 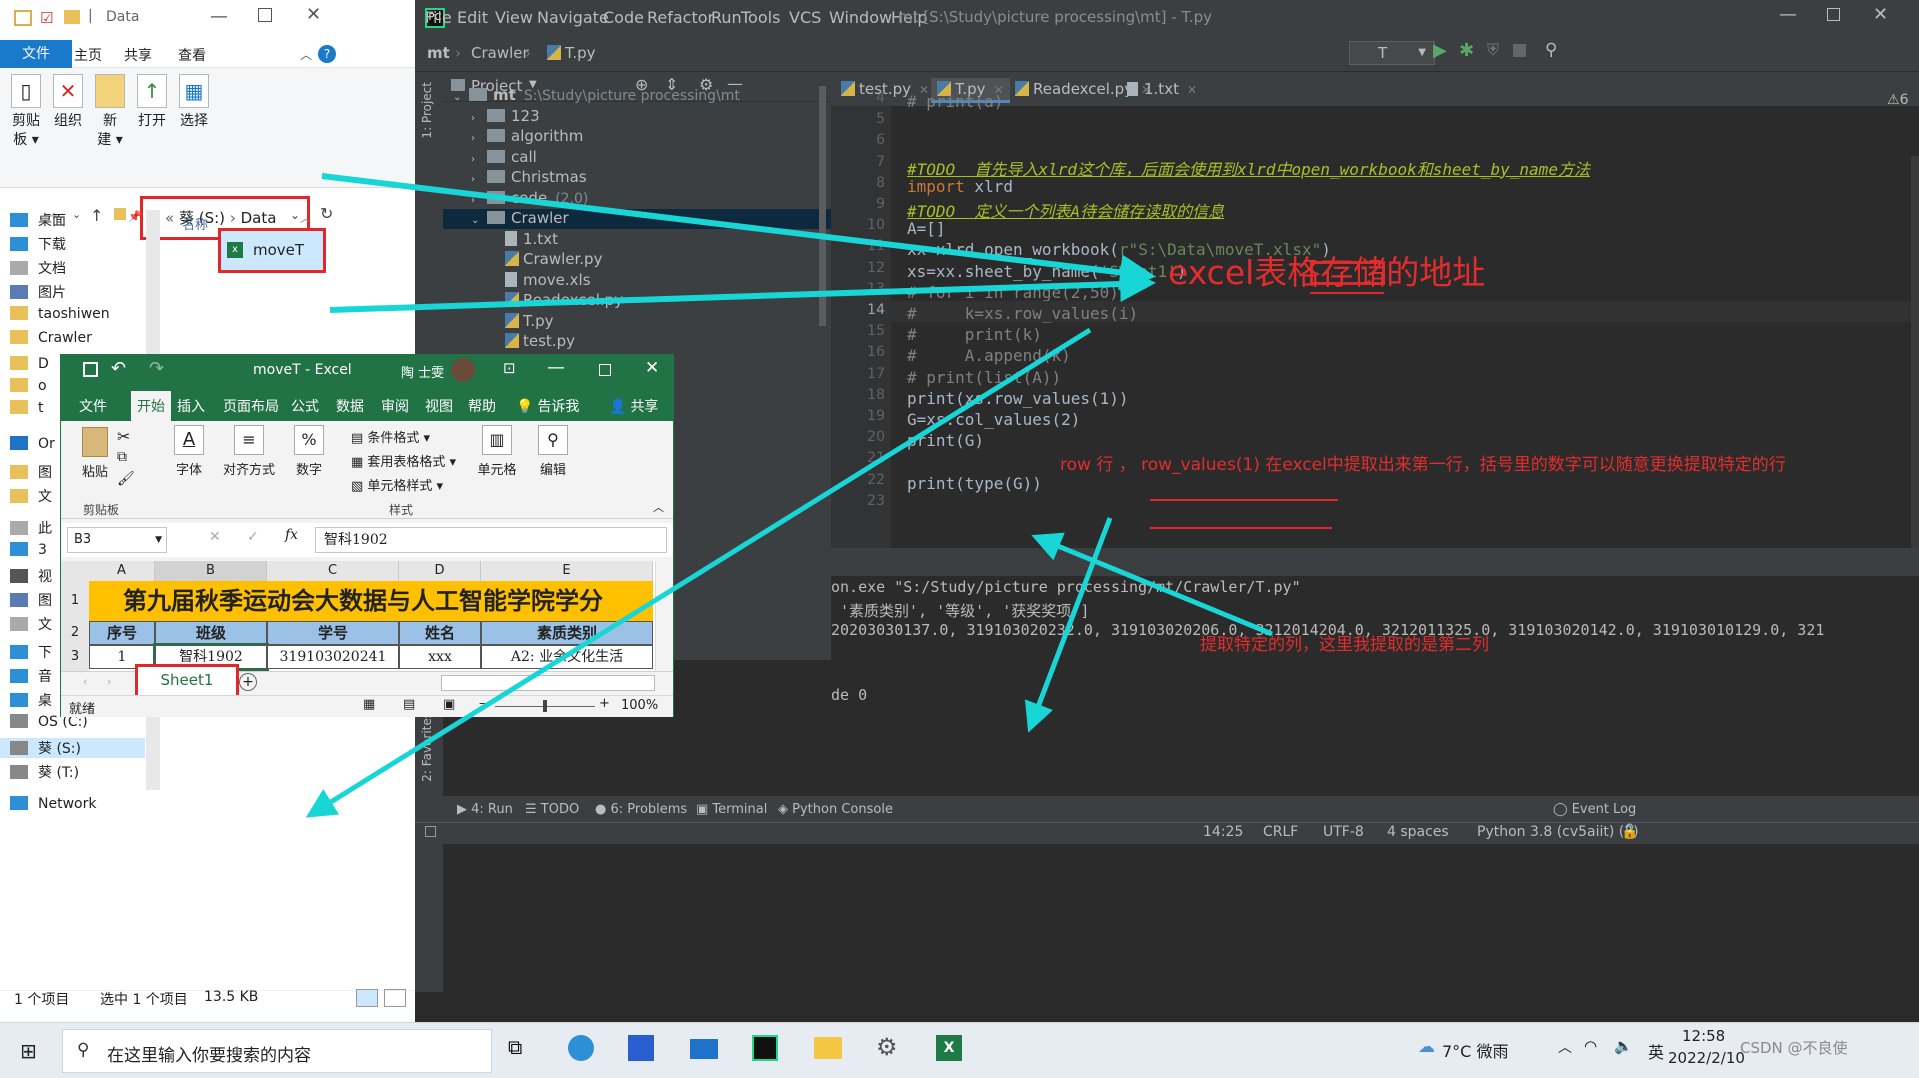 I want to click on clock-date: 2022/2/10, so click(x=1706, y=1058).